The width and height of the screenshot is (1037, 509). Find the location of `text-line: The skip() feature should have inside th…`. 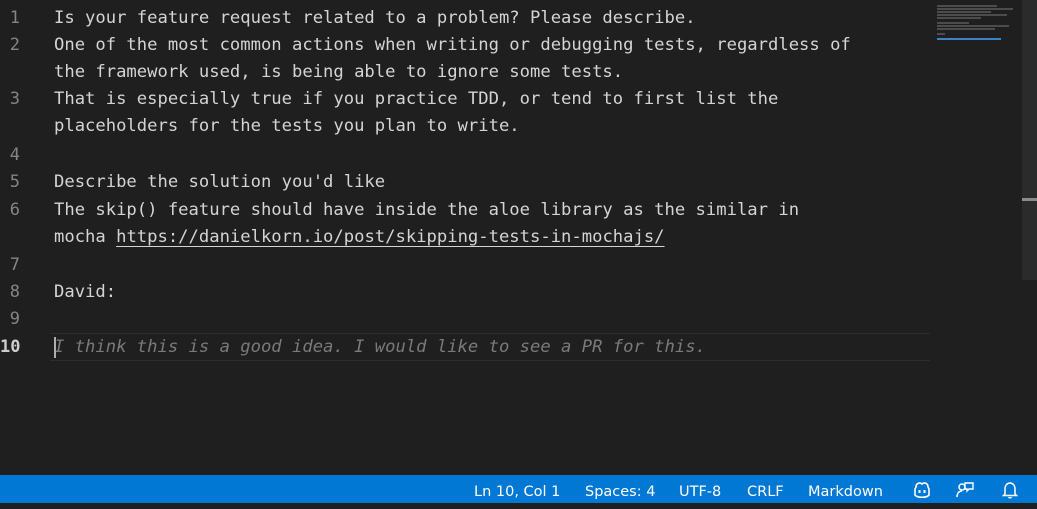

text-line: The skip() feature should have inside th… is located at coordinates (426, 210).